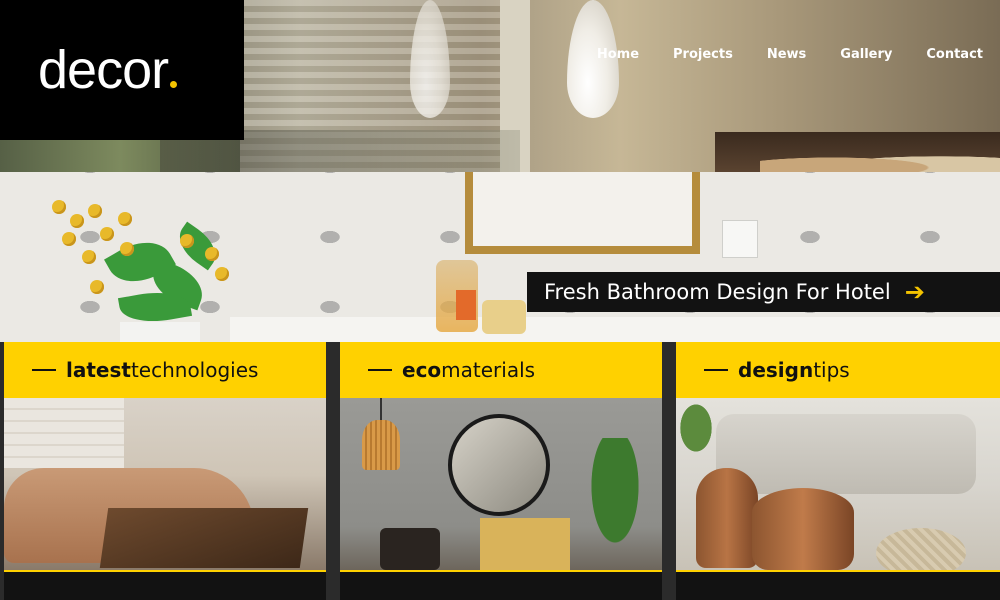 The image size is (1000, 600). What do you see at coordinates (174, 84) in the screenshot?
I see `logo-dot-icon` at bounding box center [174, 84].